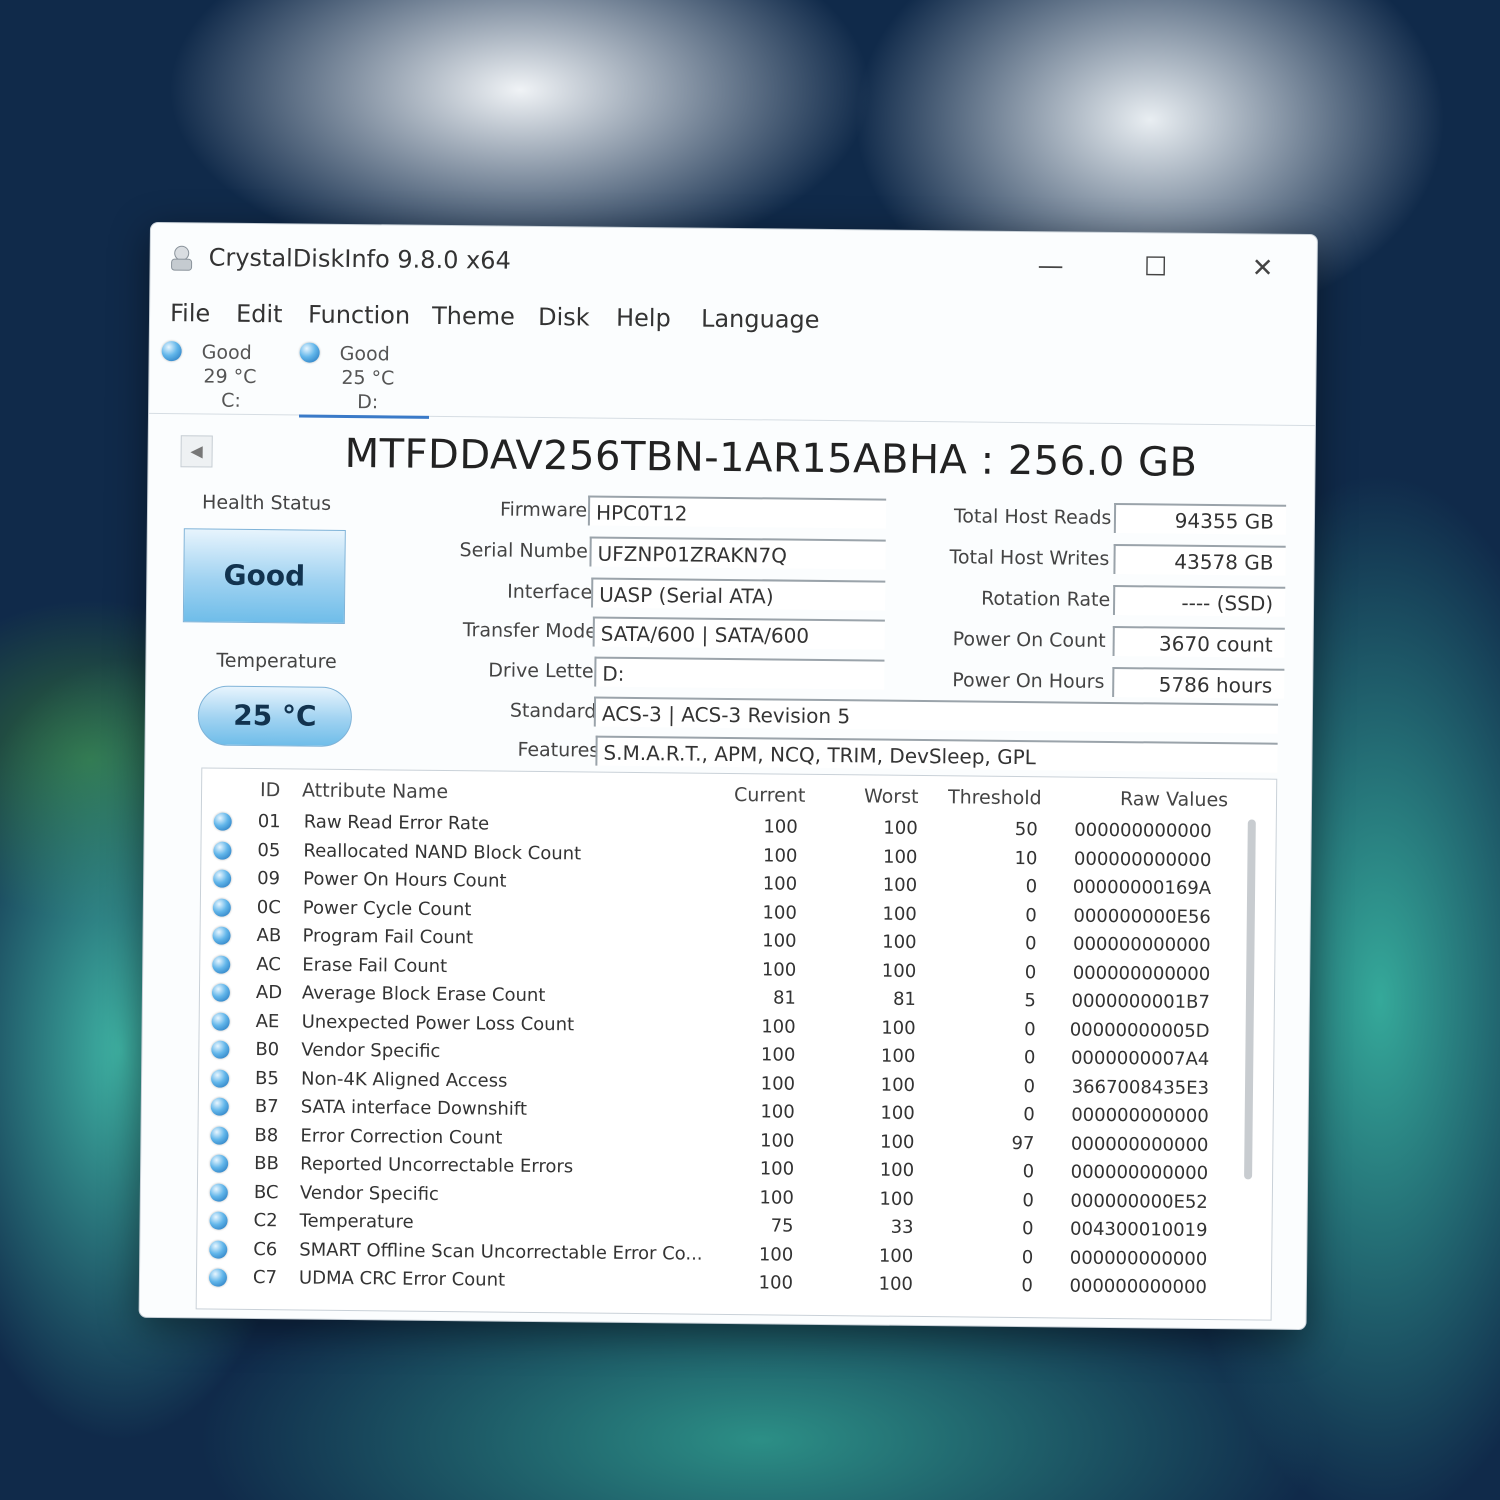 Image resolution: width=1500 pixels, height=1500 pixels. I want to click on cell-raw-value: 000000000E56, so click(1142, 916).